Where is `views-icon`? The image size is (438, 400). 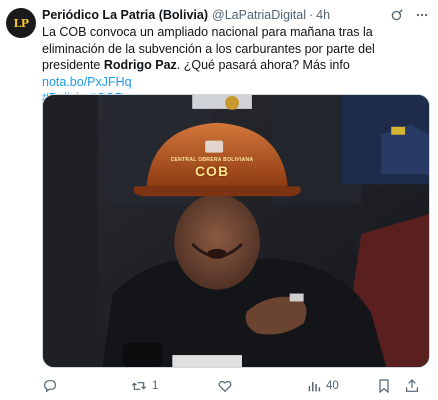
views-icon is located at coordinates (314, 386).